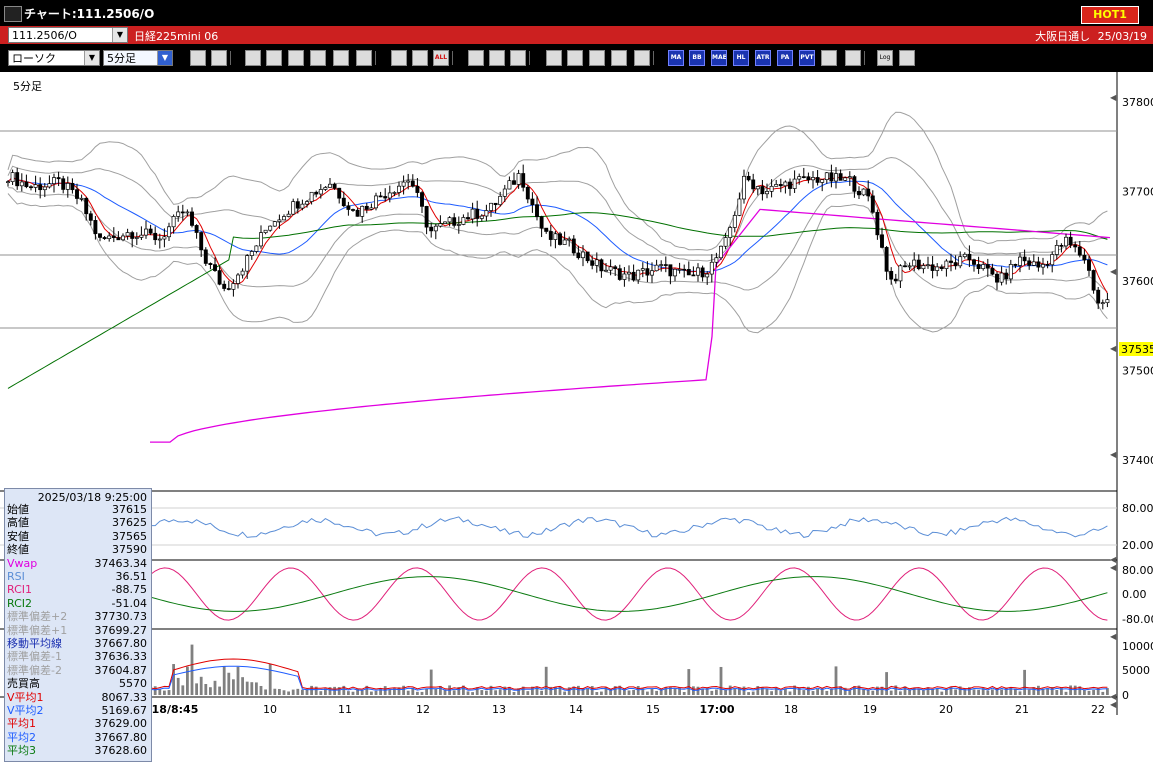 The height and width of the screenshot is (762, 1153). I want to click on obj-button, so click(829, 58).